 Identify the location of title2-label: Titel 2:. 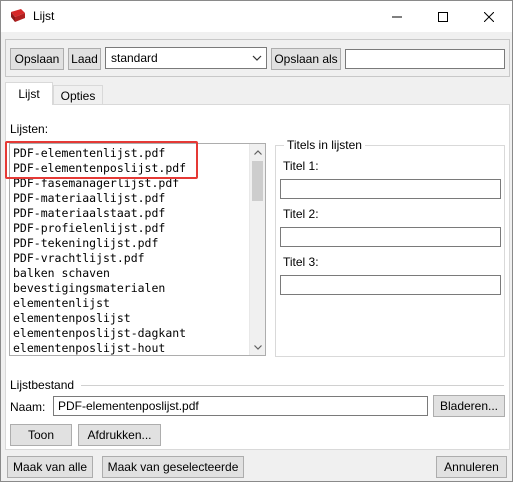
(301, 214).